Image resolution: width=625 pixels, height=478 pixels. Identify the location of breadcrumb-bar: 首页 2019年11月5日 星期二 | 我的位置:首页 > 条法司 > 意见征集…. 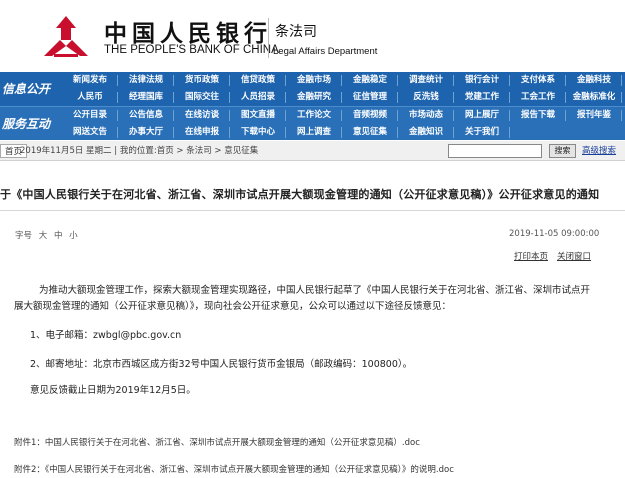
(312, 151).